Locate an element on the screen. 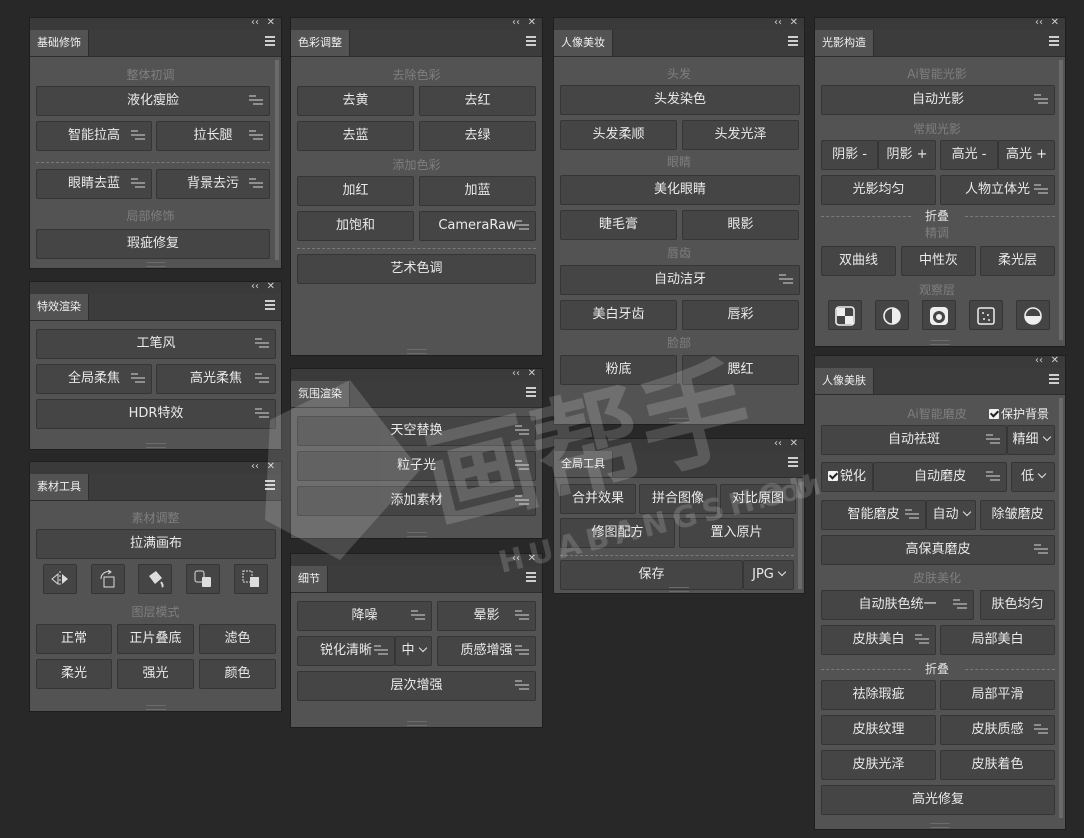 This screenshot has width=1084, height=838. blend-color-button: 颜色 is located at coordinates (237, 674).